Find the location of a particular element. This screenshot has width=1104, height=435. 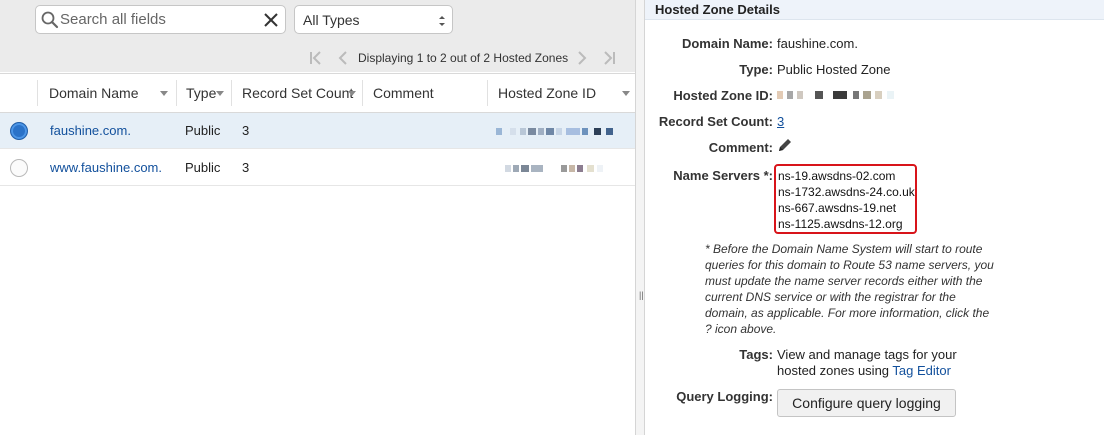

clear-search-icon is located at coordinates (271, 20).